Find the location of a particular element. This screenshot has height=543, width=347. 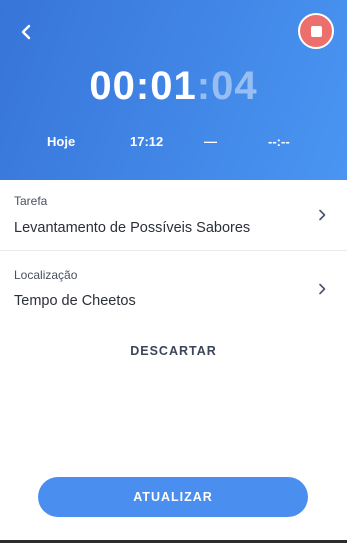

stop-icon is located at coordinates (316, 31).